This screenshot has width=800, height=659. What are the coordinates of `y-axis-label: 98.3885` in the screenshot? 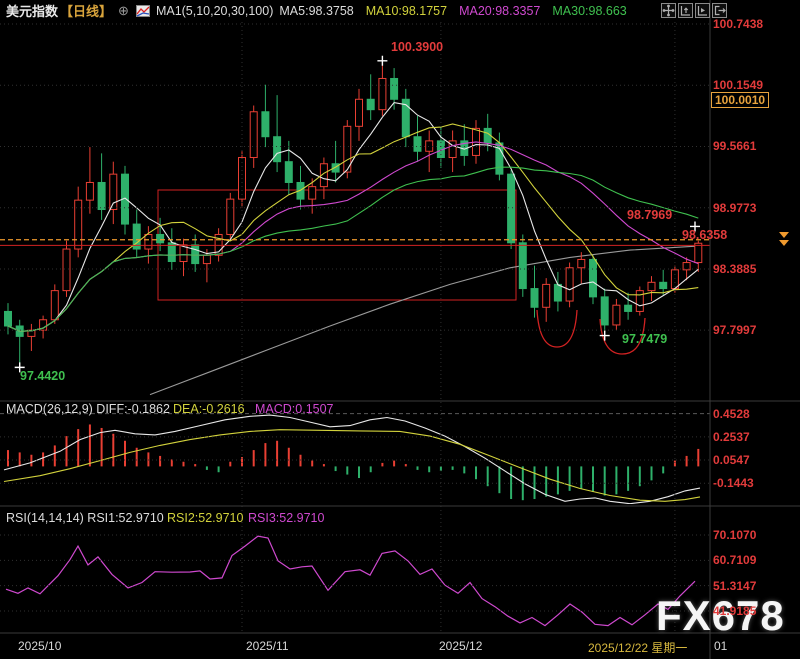 It's located at (735, 268).